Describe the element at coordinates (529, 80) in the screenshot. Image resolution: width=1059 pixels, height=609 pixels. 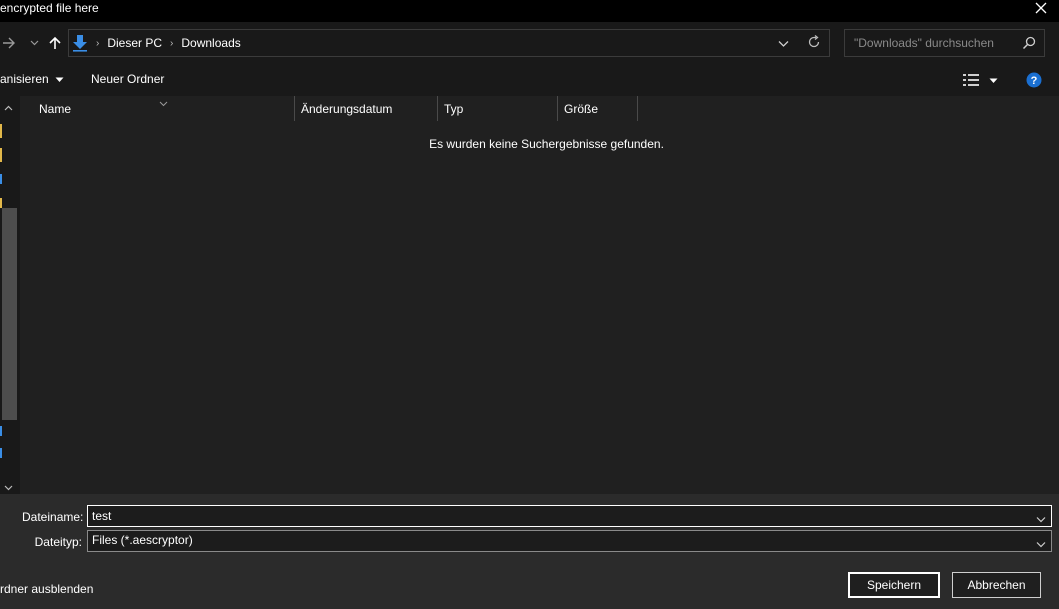
I see `command-bar: anisieren Neuer Ordner ?` at that location.